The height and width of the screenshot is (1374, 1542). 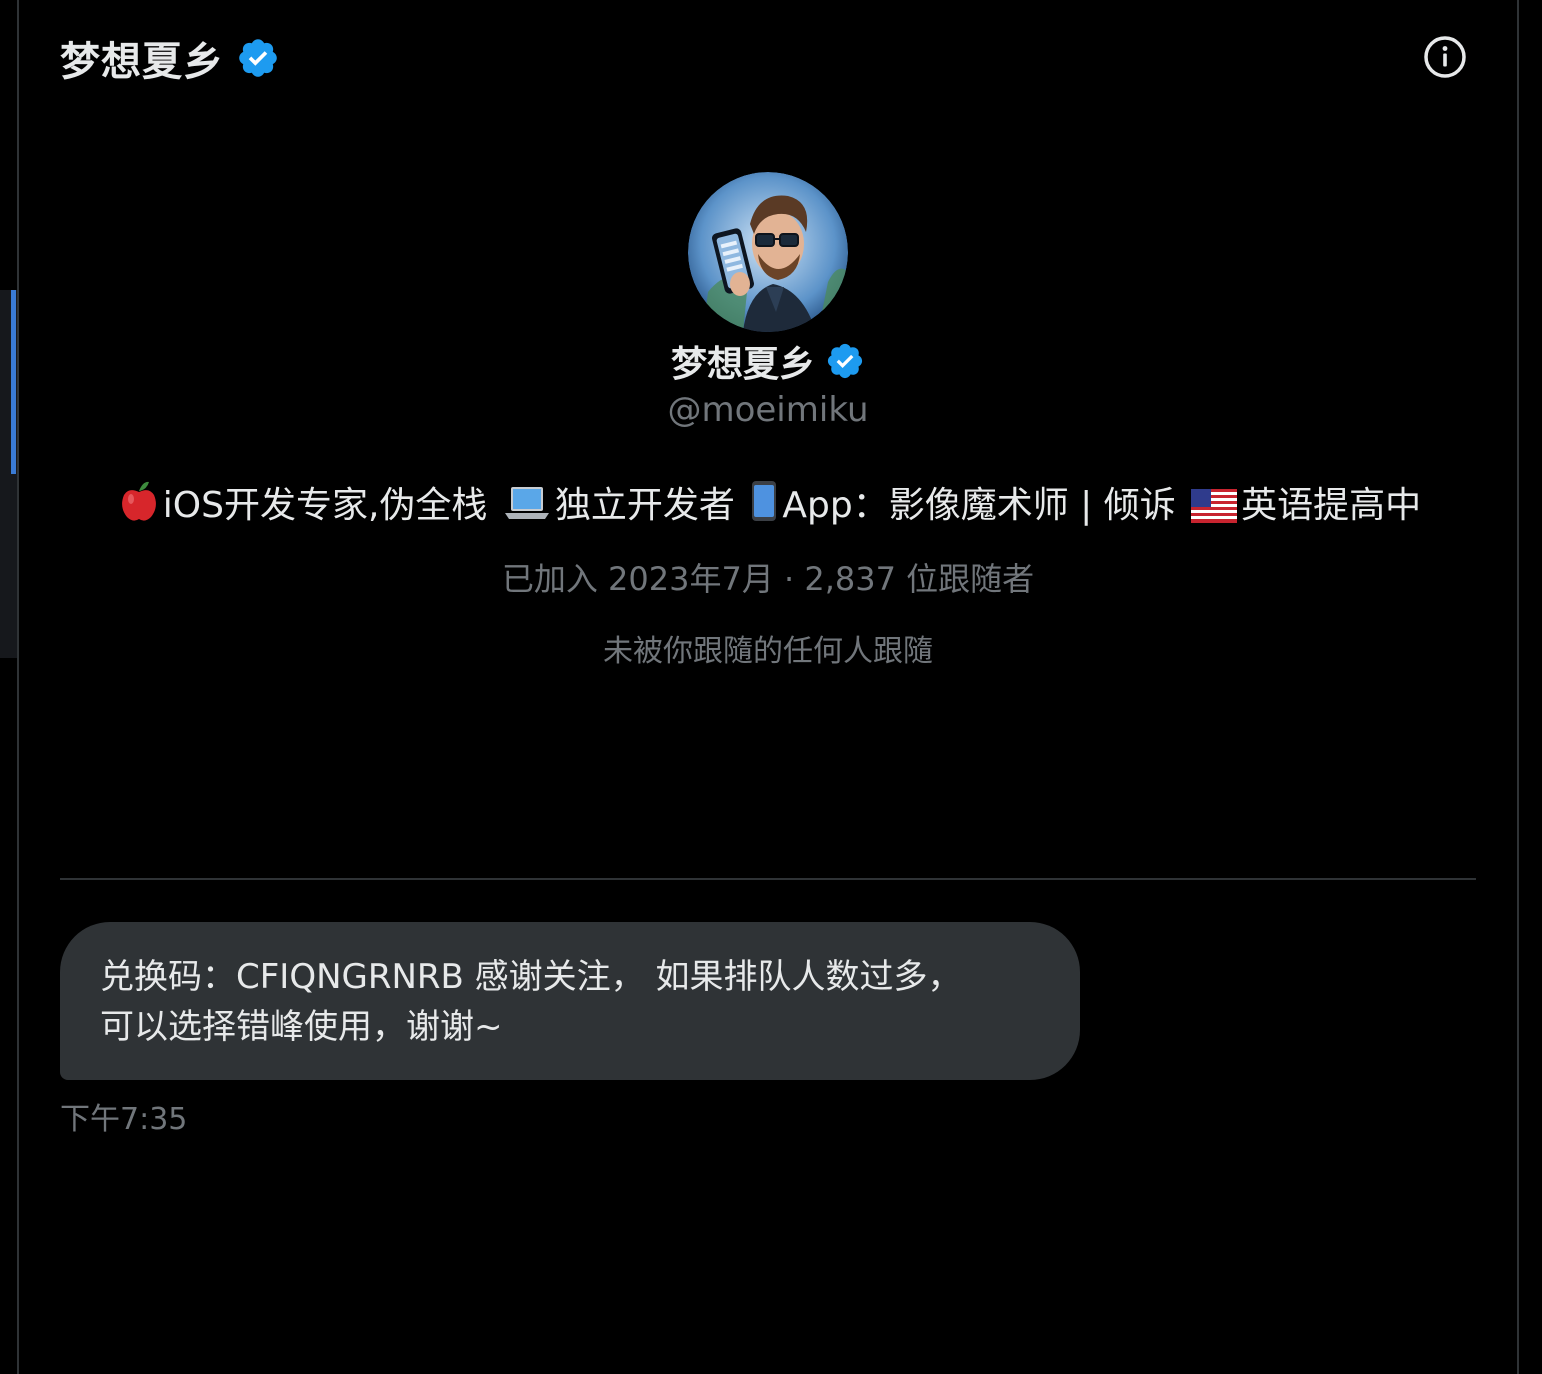 I want to click on profile-handle: @moeimiku, so click(x=768, y=412).